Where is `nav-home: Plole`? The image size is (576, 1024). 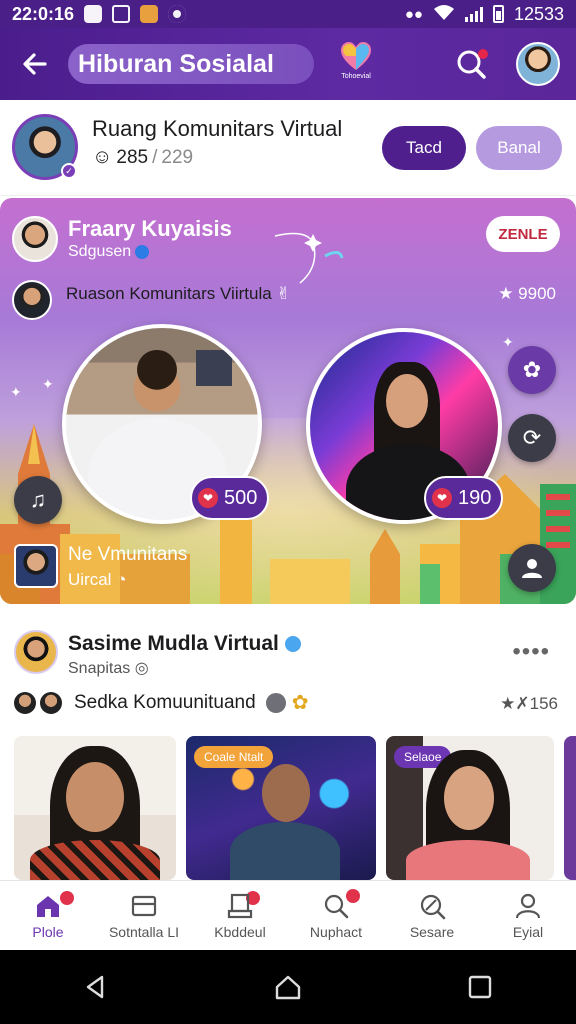
nav-home: Plole is located at coordinates (48, 915).